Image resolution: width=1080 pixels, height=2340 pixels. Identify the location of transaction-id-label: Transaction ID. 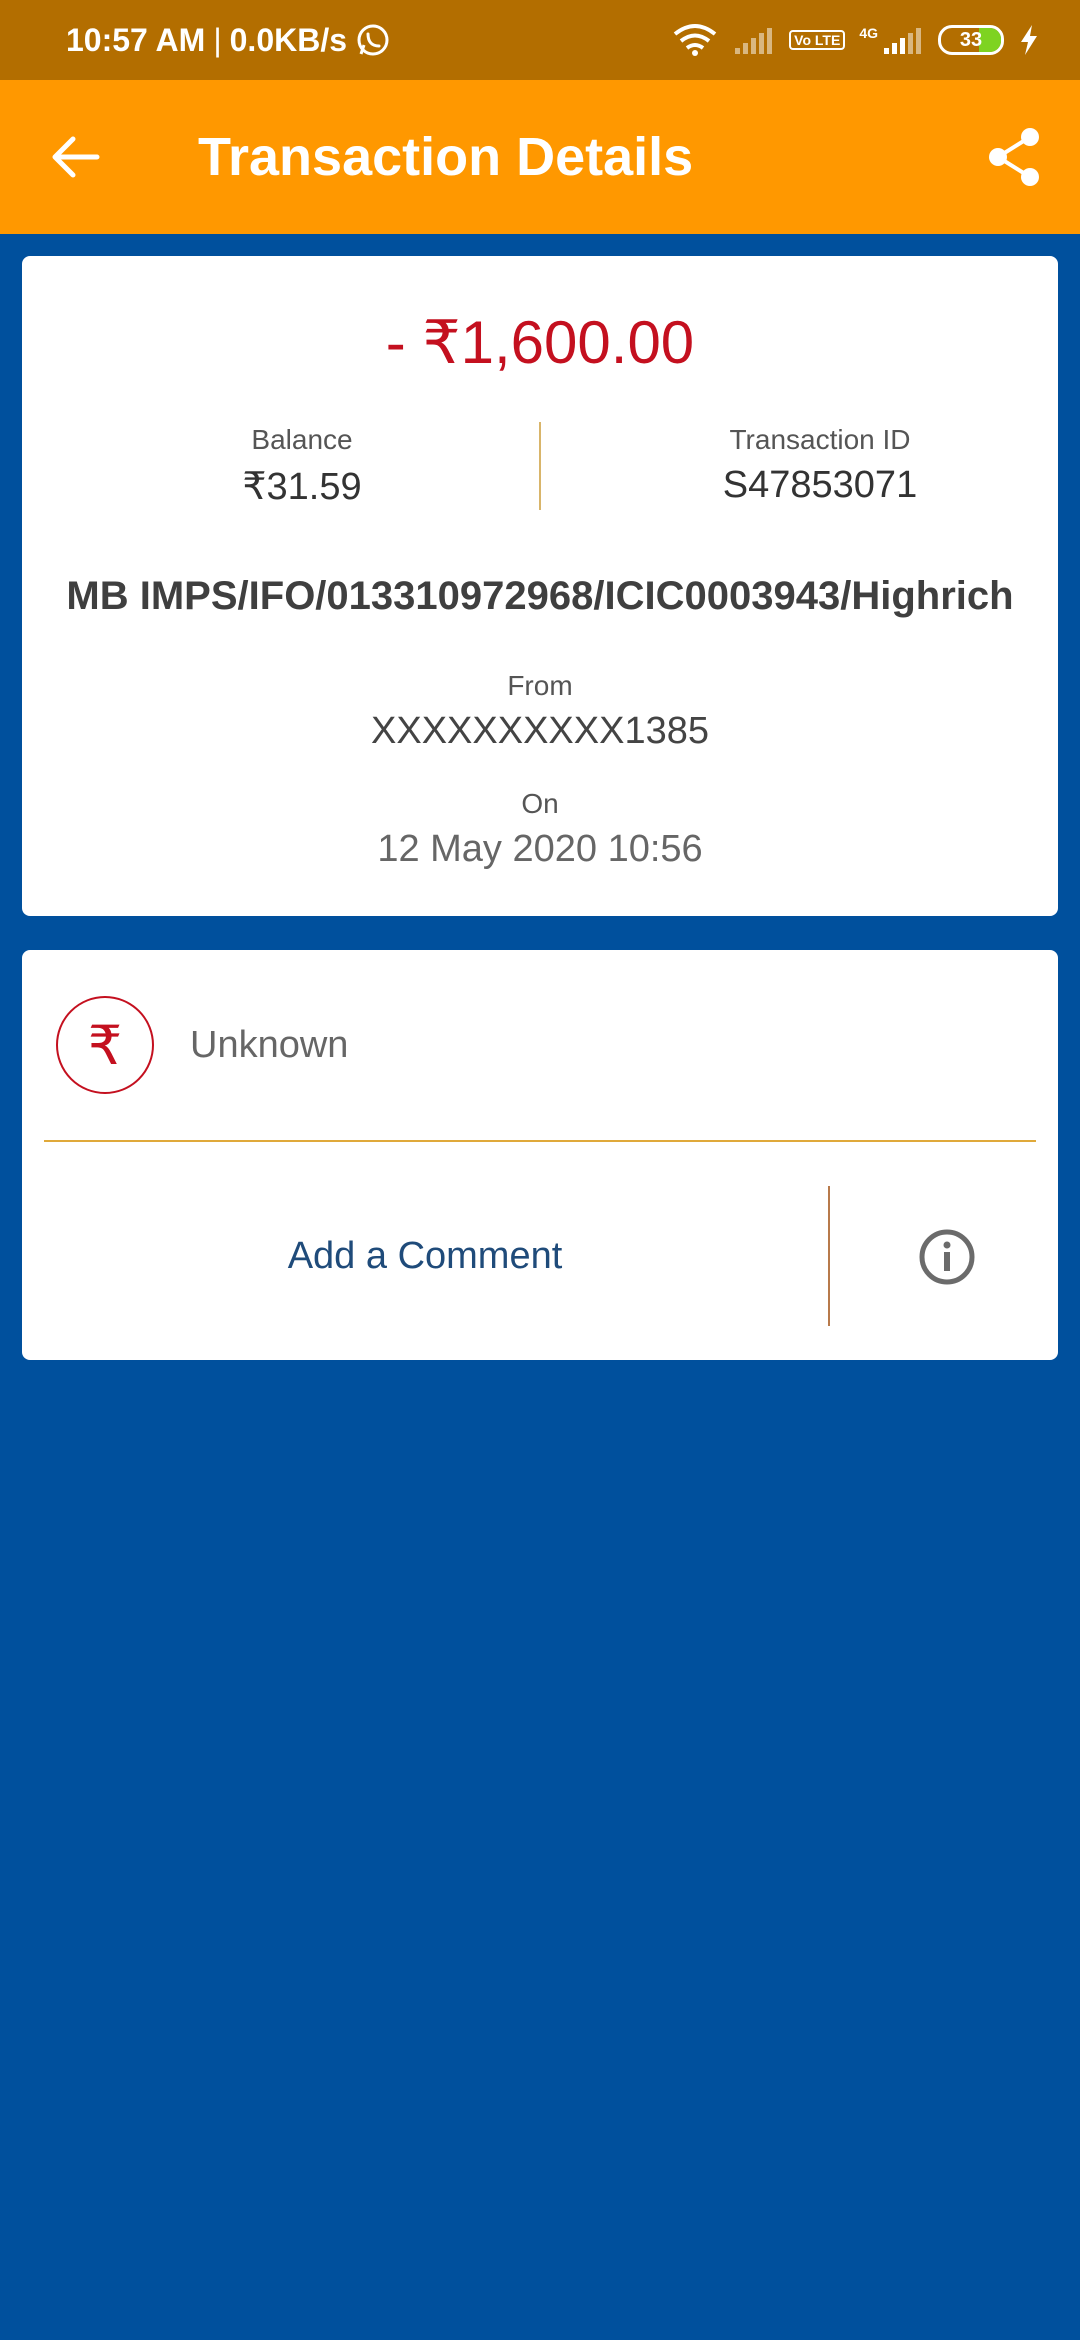
(820, 439).